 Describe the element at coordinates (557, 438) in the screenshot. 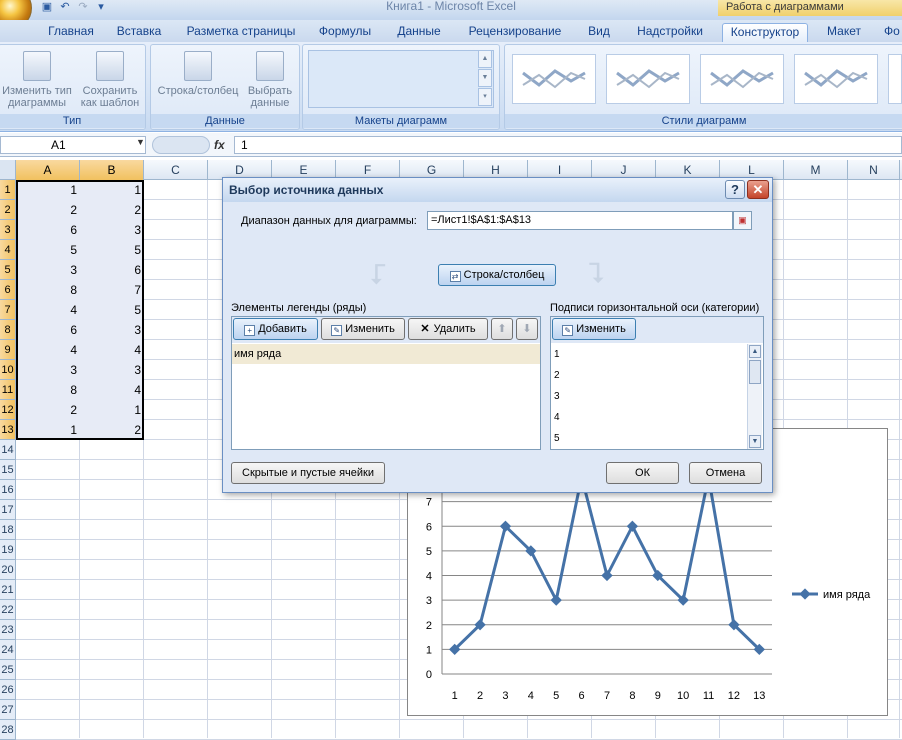

I see `axis-label-item: 5` at that location.